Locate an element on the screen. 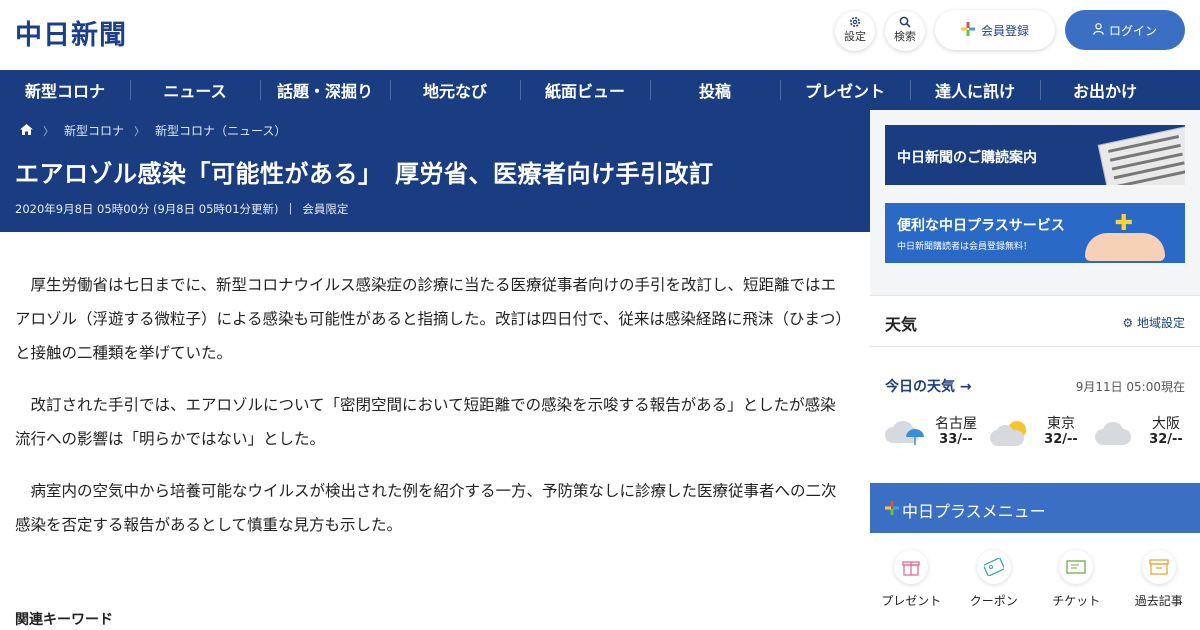 This screenshot has height=630, width=1200. plus-service-banner: 便利な中日プラスサービス 中日新聞購読者は会員登録無料！ ✚ is located at coordinates (1035, 233).